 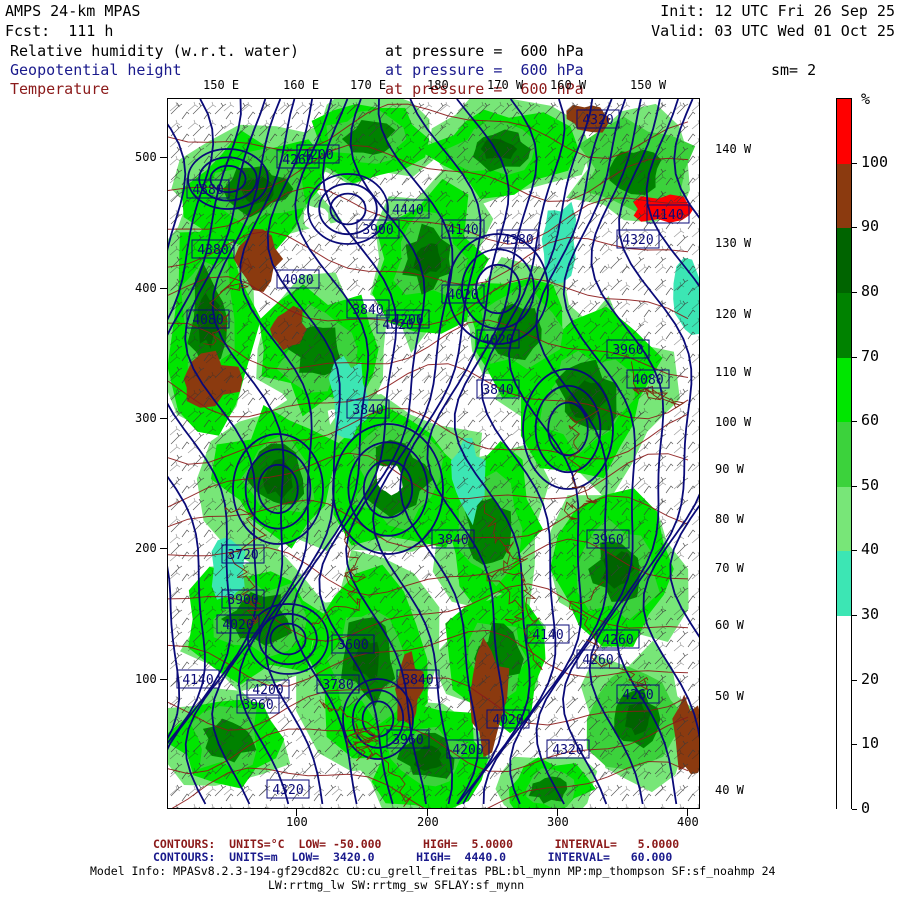 What do you see at coordinates (146, 679) in the screenshot?
I see `y-tick-label: 100` at bounding box center [146, 679].